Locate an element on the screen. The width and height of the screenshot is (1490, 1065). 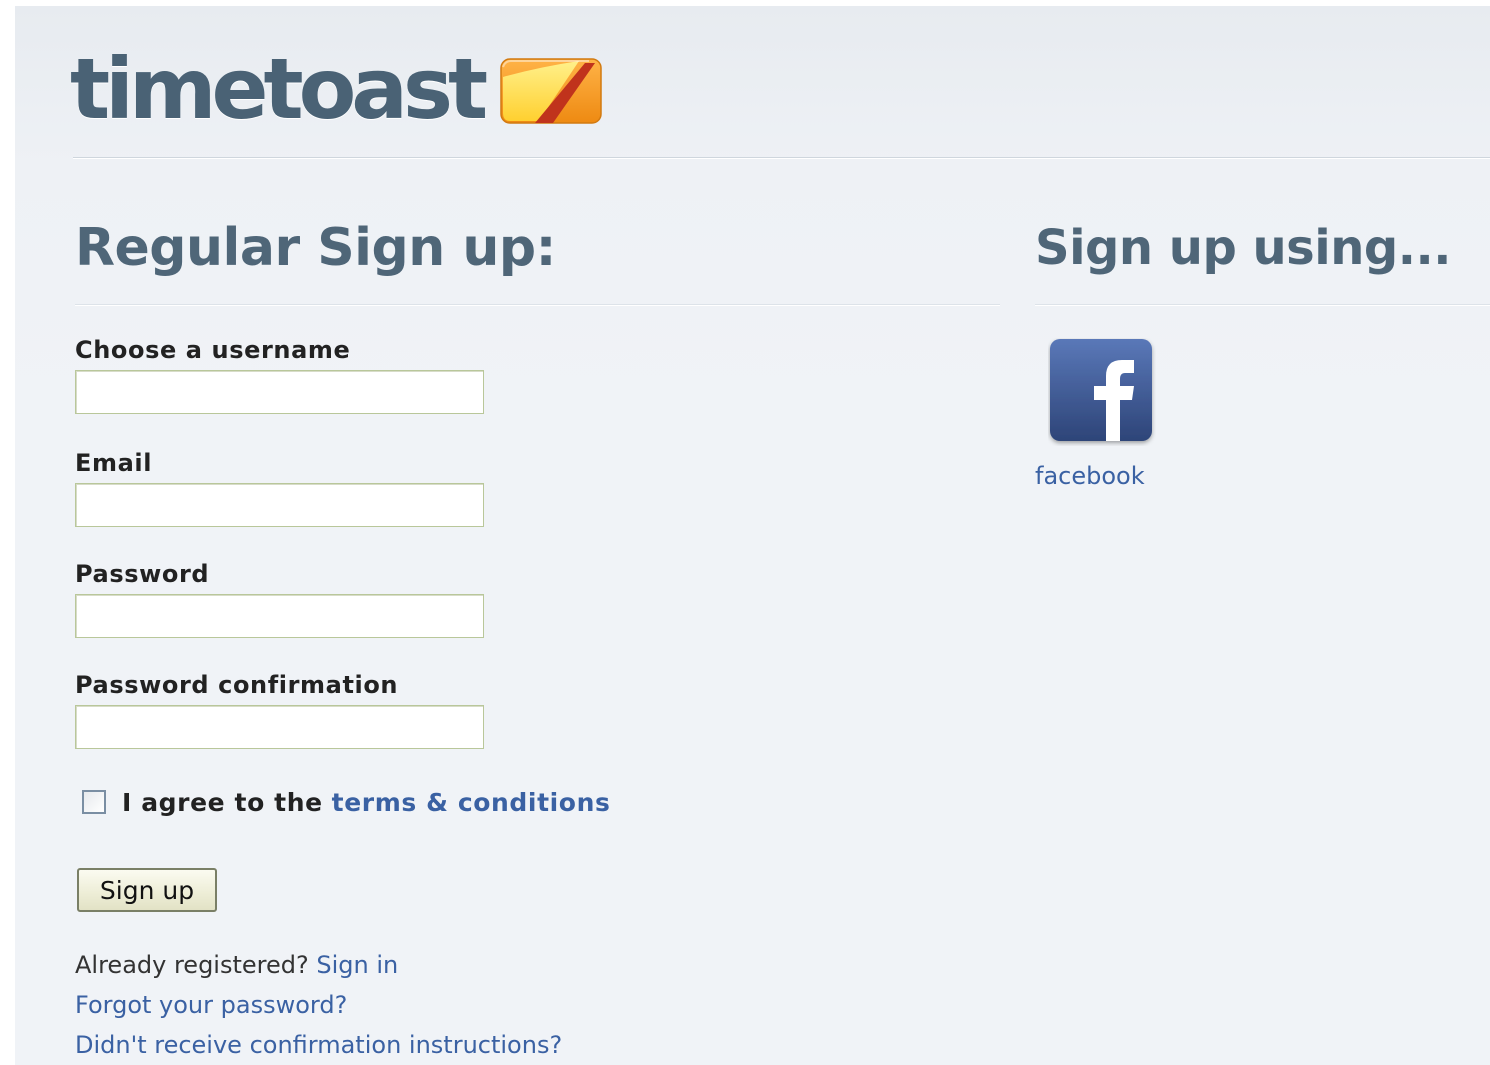
facebook-signup-option: facebook is located at coordinates (1105, 414).